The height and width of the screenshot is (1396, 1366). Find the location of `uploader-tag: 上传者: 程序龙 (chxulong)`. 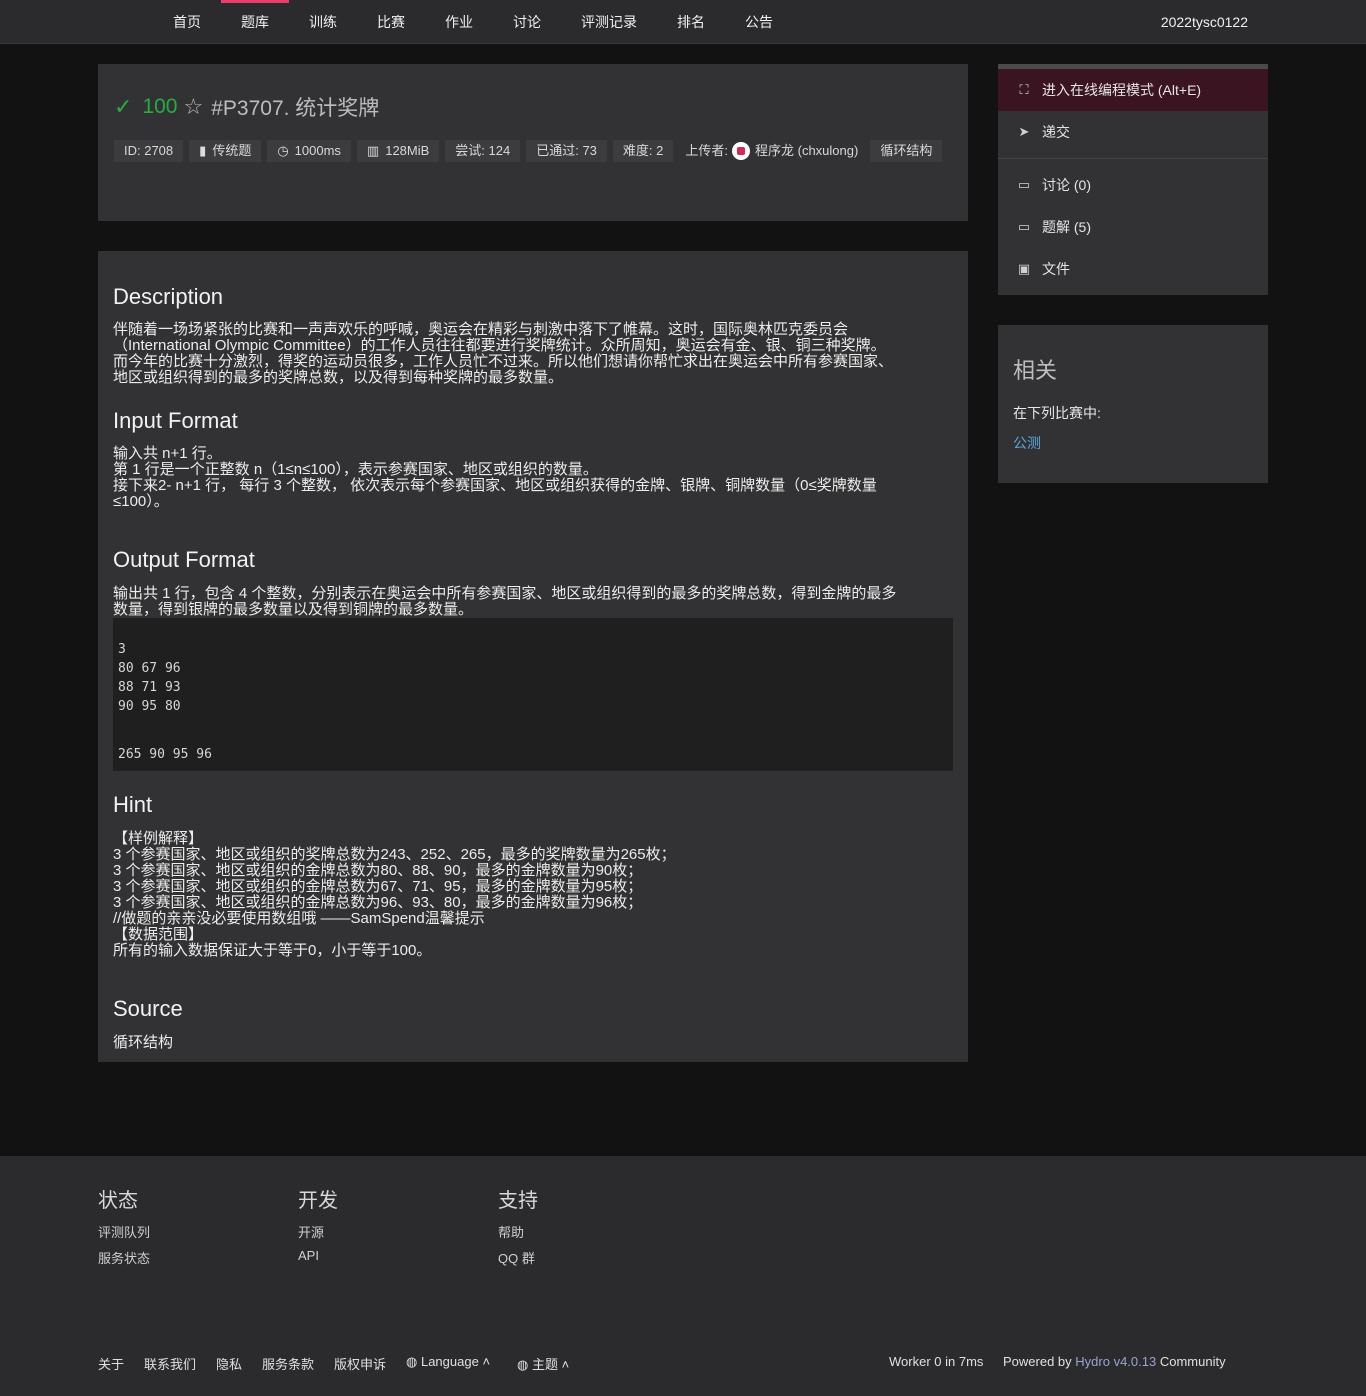

uploader-tag: 上传者: 程序龙 (chxulong) is located at coordinates (771, 151).